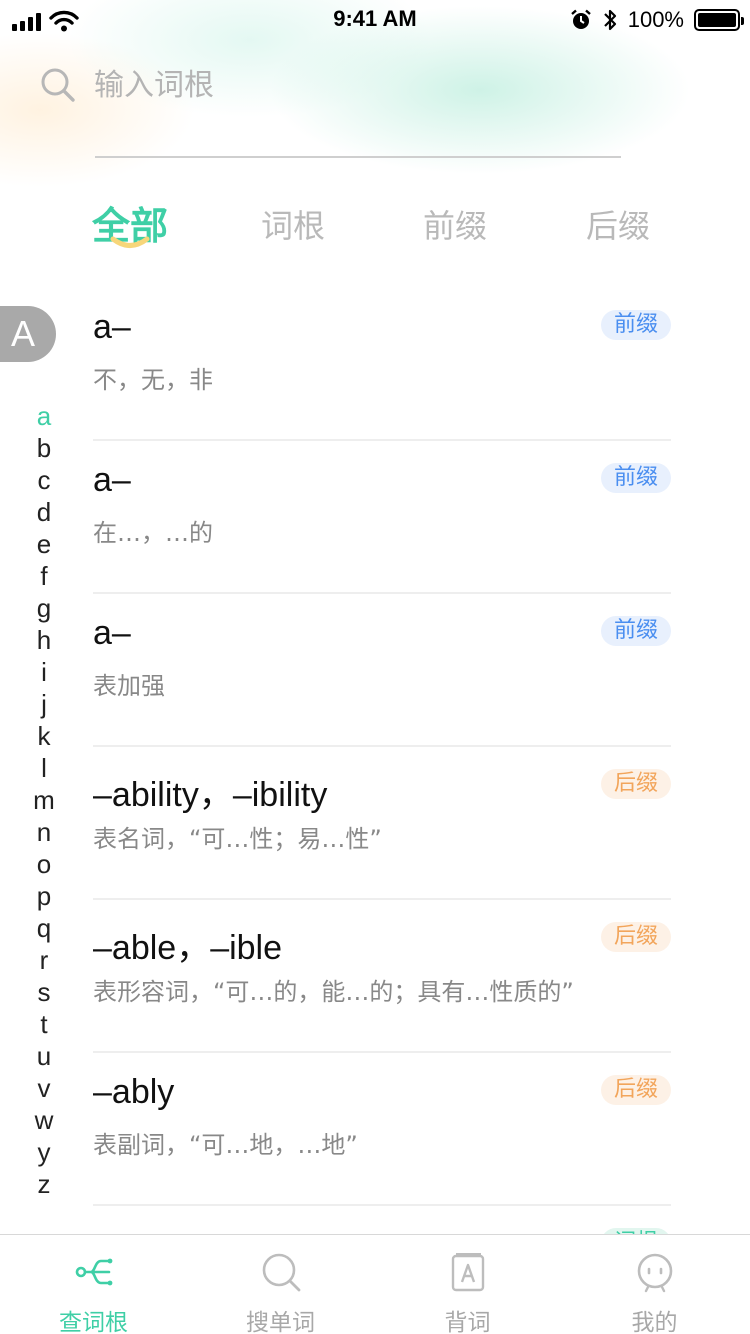 Image resolution: width=750 pixels, height=1334 pixels. I want to click on entry-meaning: 表形容词，“可…的，能…的；具有…性质的”, so click(333, 992).